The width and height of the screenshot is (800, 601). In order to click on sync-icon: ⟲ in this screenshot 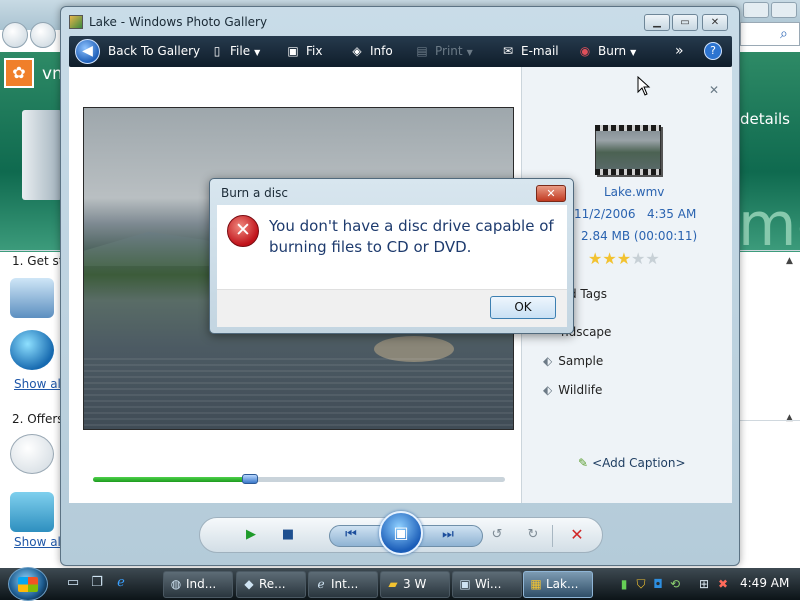, I will do `click(675, 584)`.